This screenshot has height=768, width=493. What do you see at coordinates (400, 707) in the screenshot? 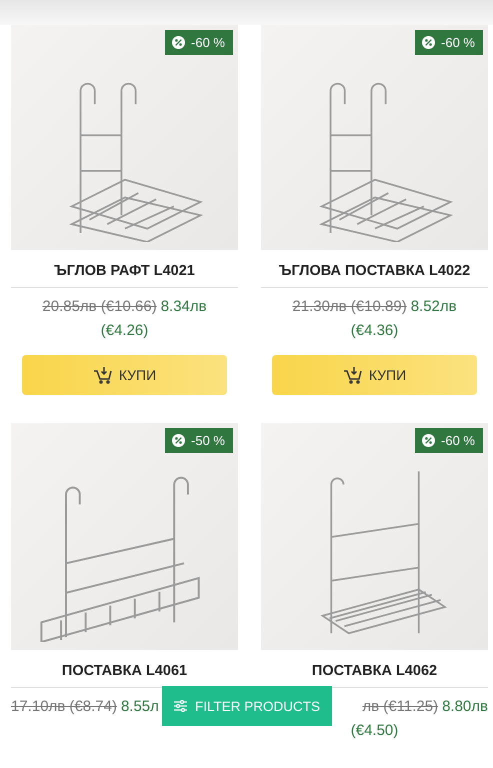
I see `old-price: лв (€11.25)` at bounding box center [400, 707].